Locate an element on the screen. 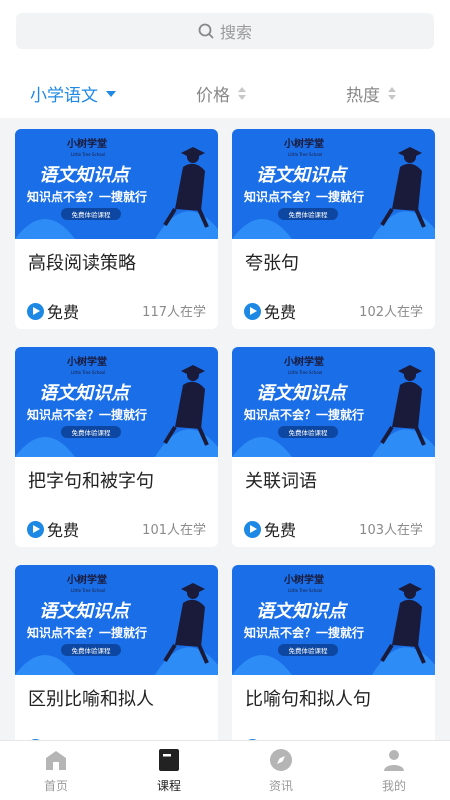 Image resolution: width=450 pixels, height=800 pixels. search-icon is located at coordinates (206, 31).